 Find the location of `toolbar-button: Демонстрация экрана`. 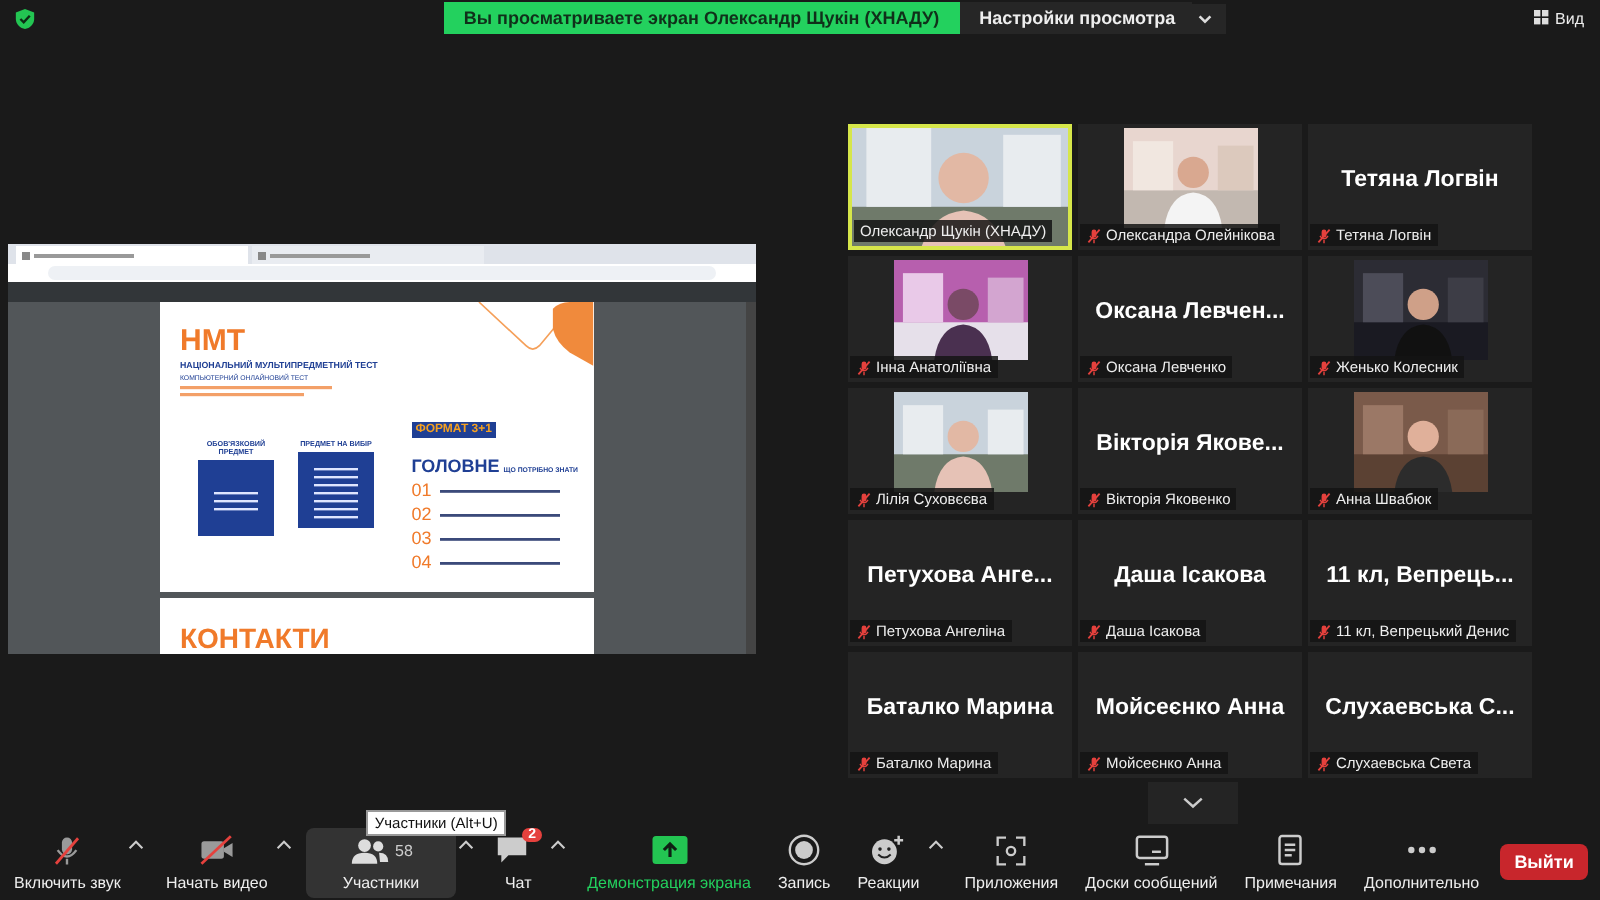

toolbar-button: Демонстрация экрана is located at coordinates (669, 862).